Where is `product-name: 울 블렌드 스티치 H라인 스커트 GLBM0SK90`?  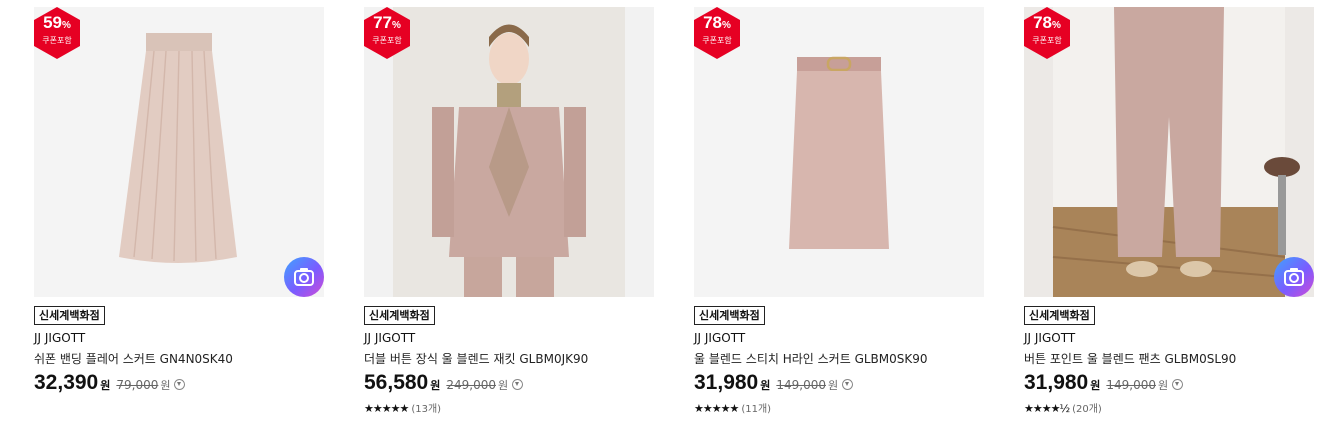
product-name: 울 블렌드 스티치 H라인 스커트 GLBM0SK90 is located at coordinates (811, 358).